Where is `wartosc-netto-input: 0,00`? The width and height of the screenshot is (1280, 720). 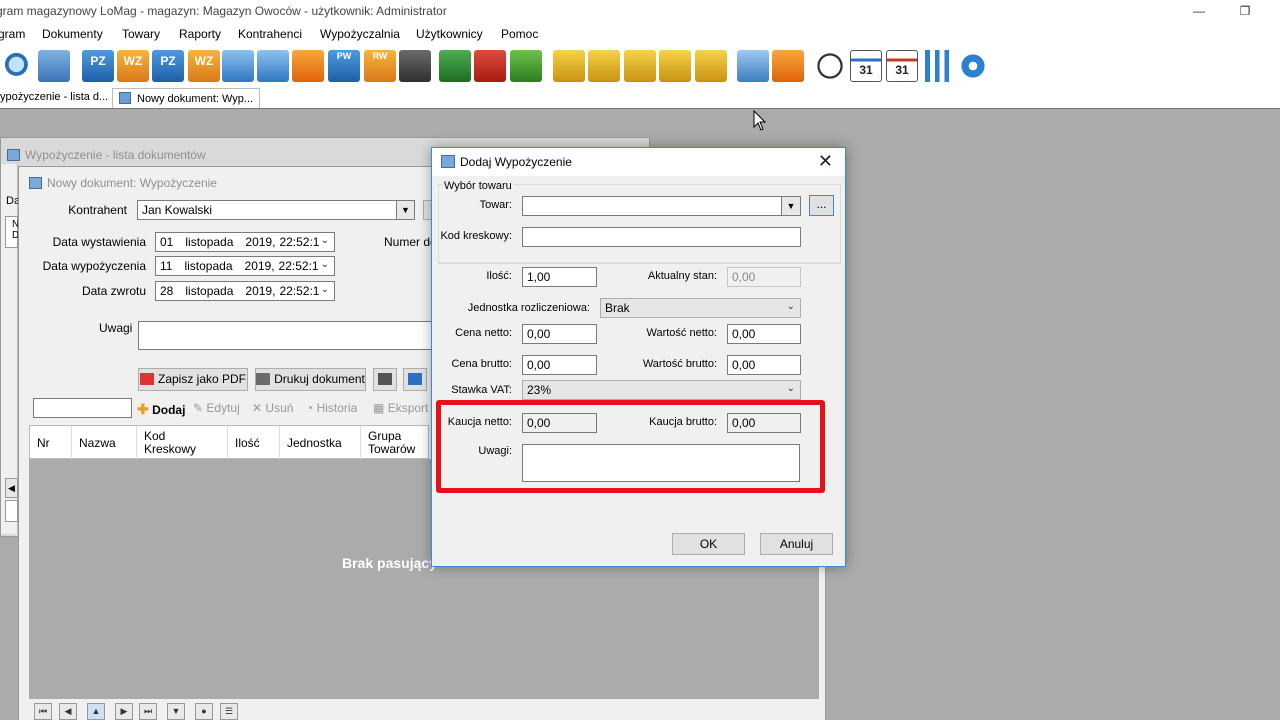 wartosc-netto-input: 0,00 is located at coordinates (764, 334).